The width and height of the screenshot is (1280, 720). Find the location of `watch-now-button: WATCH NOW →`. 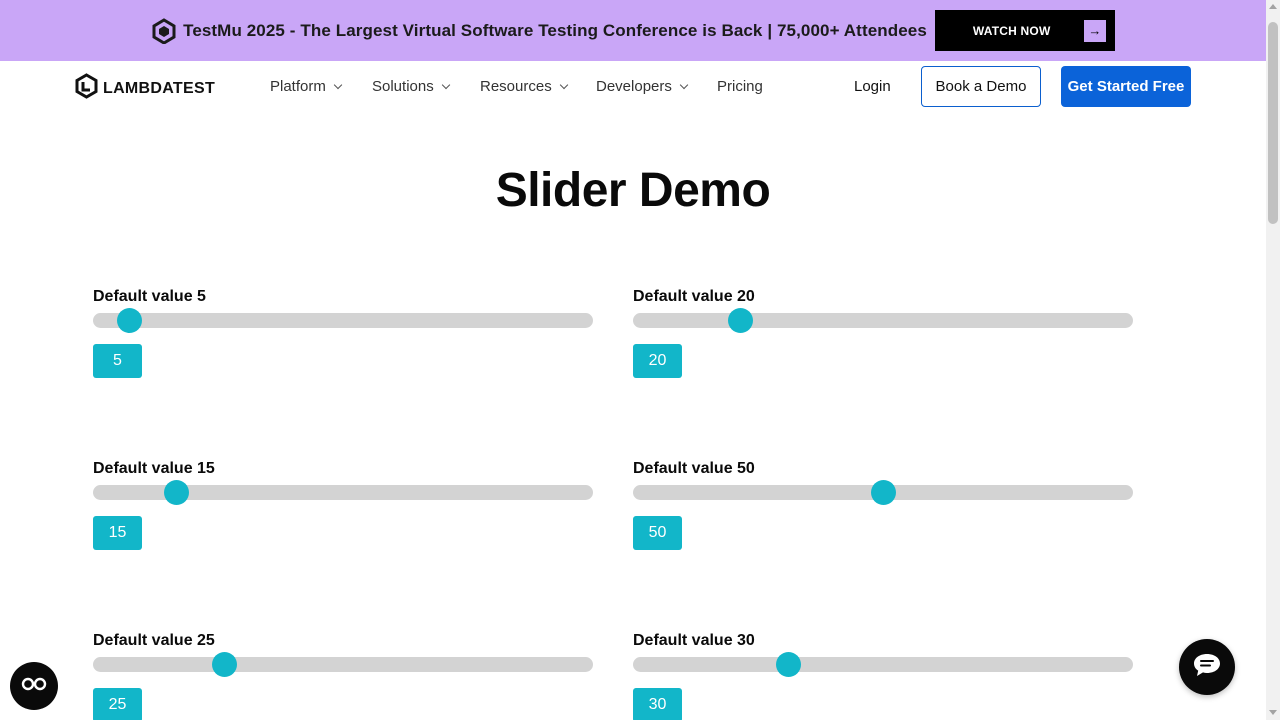

watch-now-button: WATCH NOW → is located at coordinates (1024, 30).